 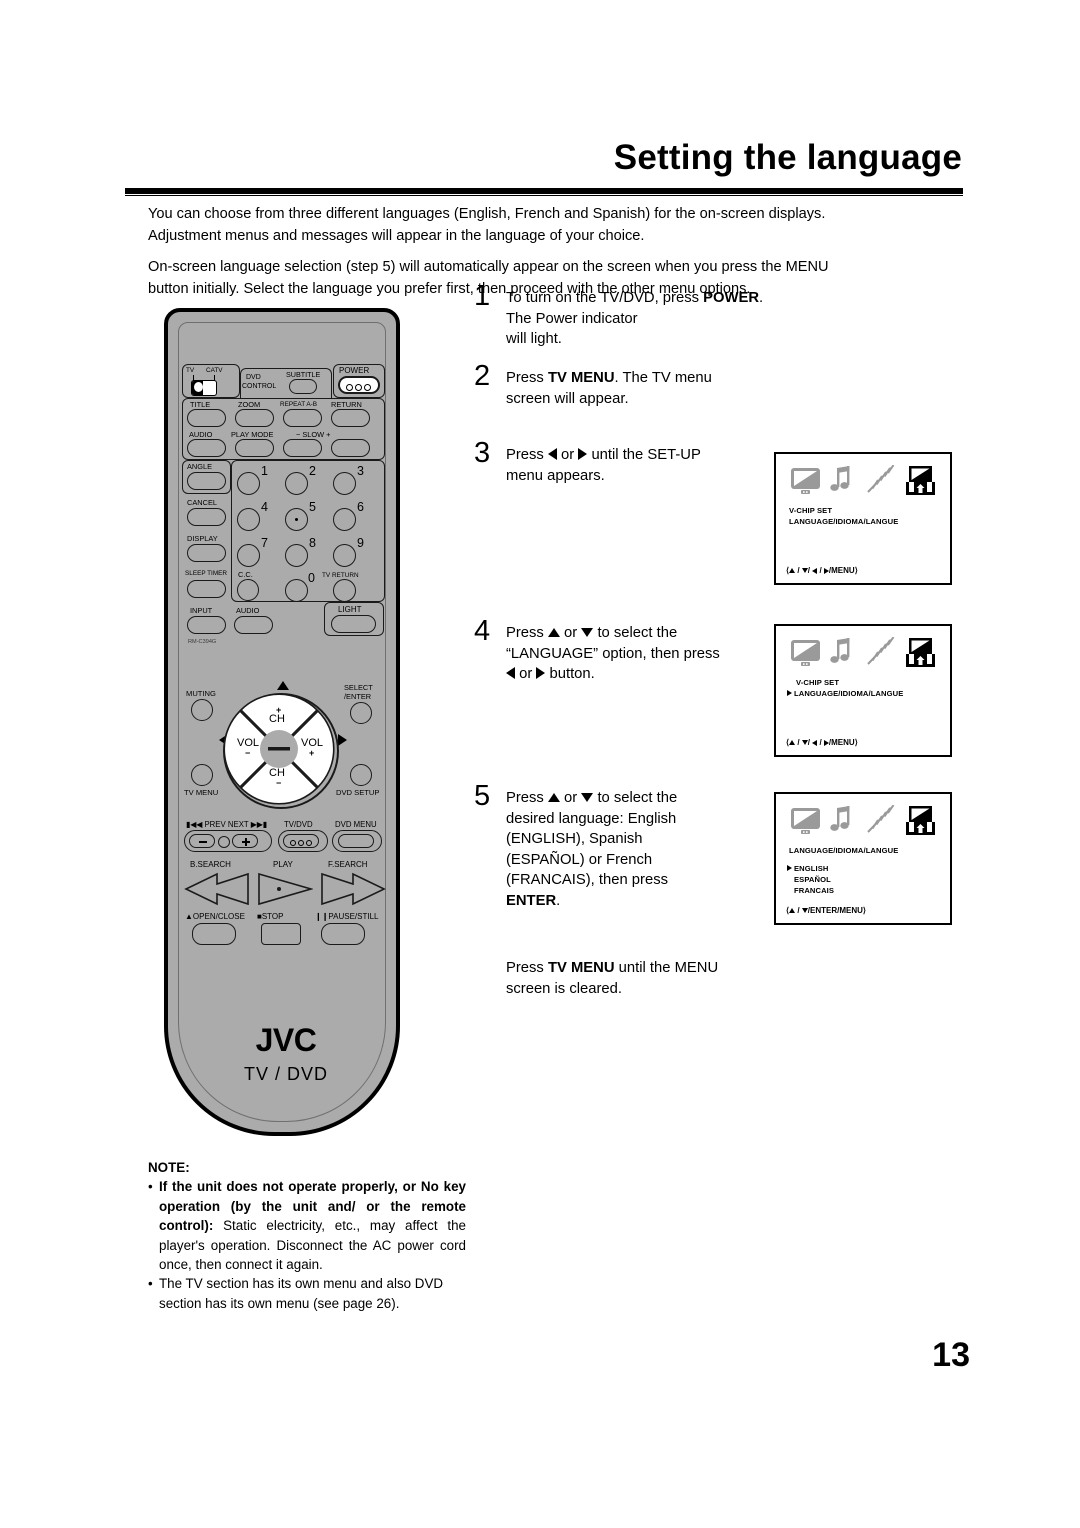 I want to click on closing-t3: screen is cleared., so click(x=564, y=988).